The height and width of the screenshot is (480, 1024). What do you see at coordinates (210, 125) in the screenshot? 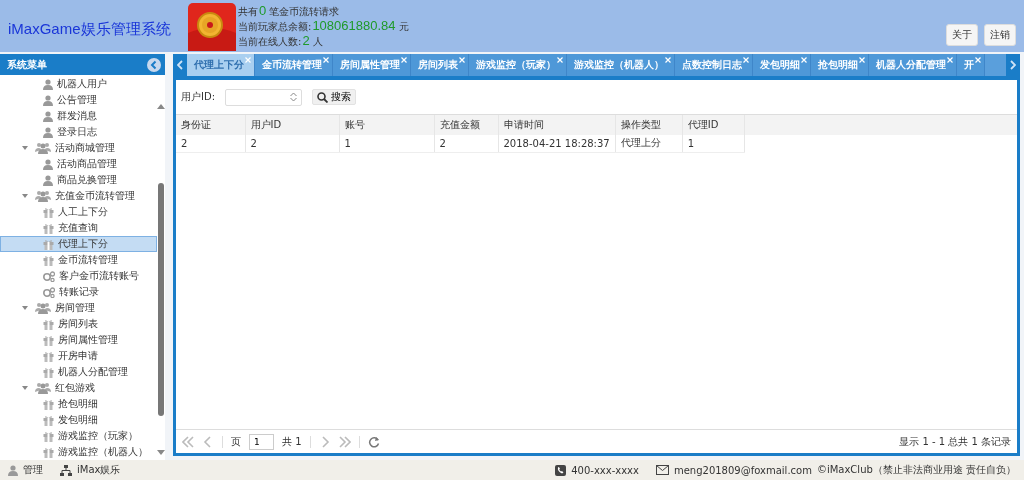
I see `column-header: 身份证` at bounding box center [210, 125].